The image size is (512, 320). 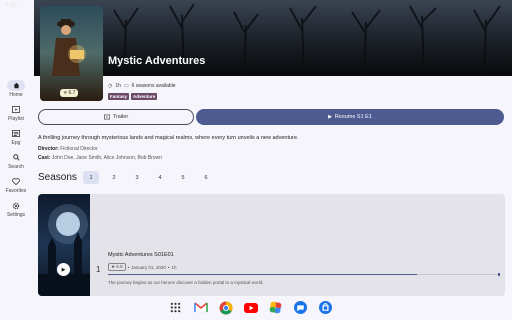 What do you see at coordinates (110, 86) in the screenshot?
I see `clock-icon: ◷` at bounding box center [110, 86].